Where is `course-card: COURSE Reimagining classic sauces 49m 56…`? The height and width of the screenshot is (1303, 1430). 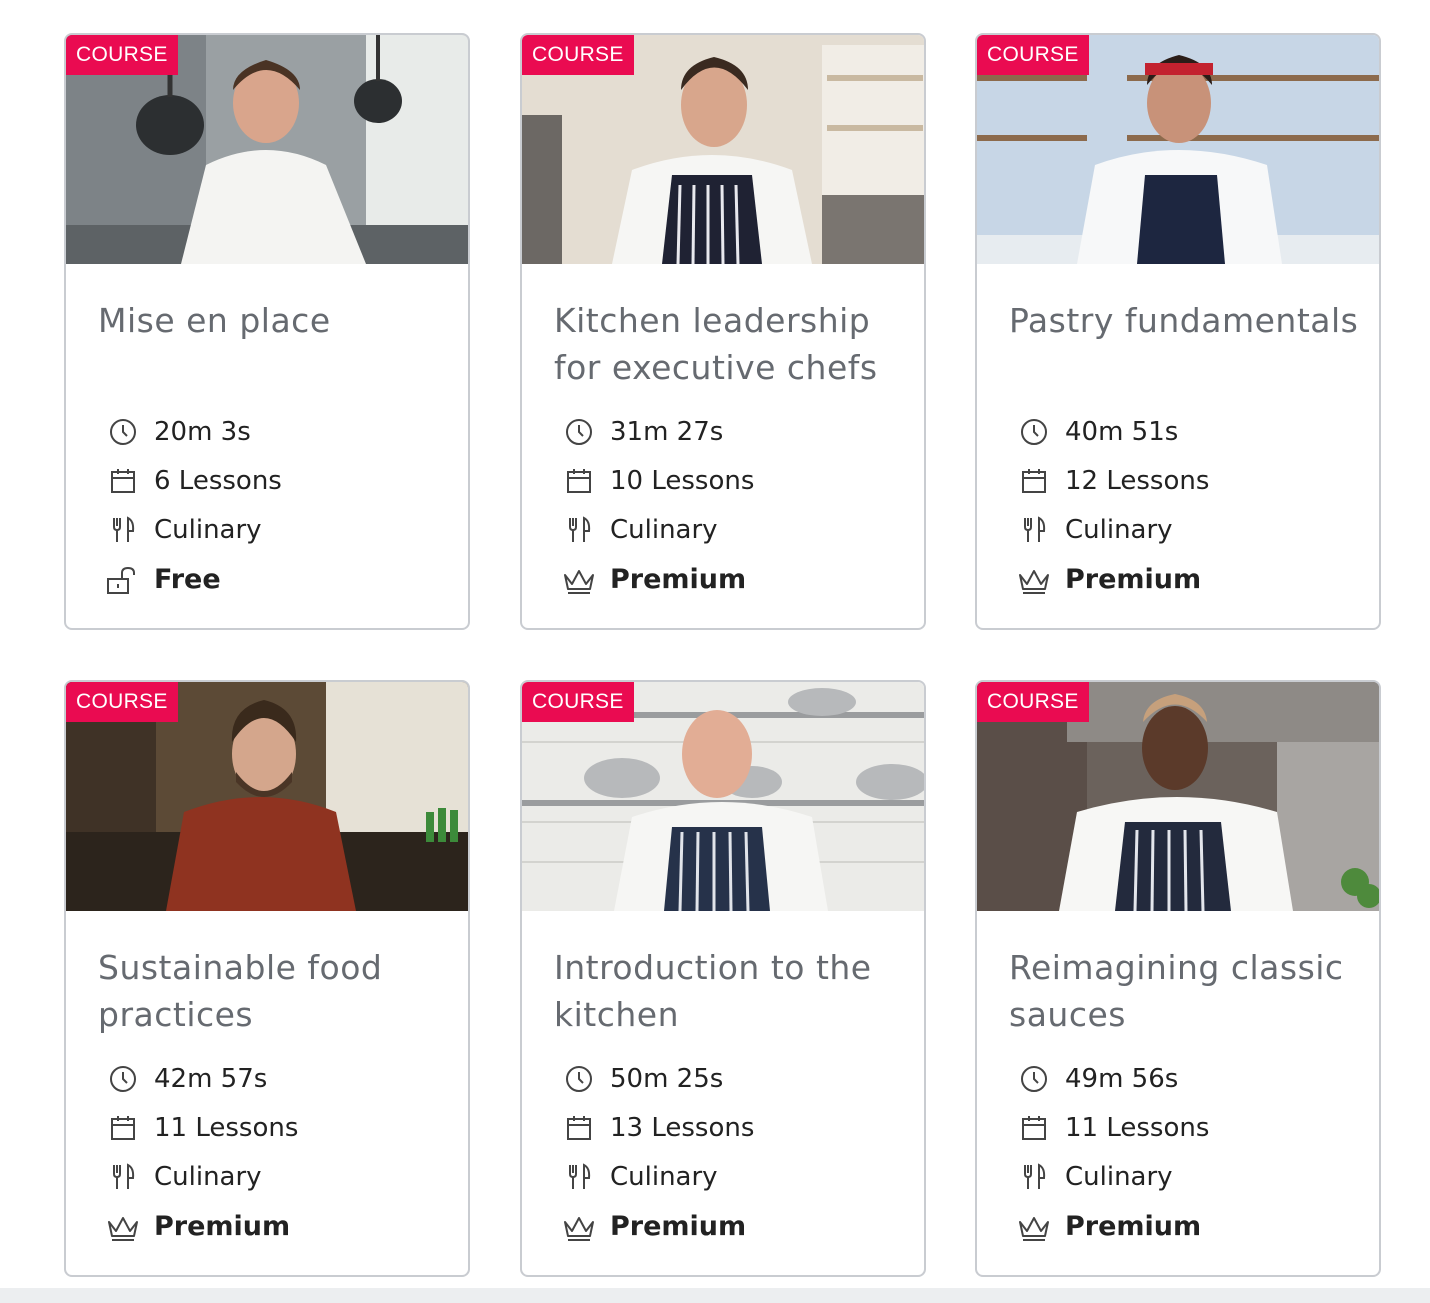 course-card: COURSE Reimagining classic sauces 49m 56… is located at coordinates (1178, 978).